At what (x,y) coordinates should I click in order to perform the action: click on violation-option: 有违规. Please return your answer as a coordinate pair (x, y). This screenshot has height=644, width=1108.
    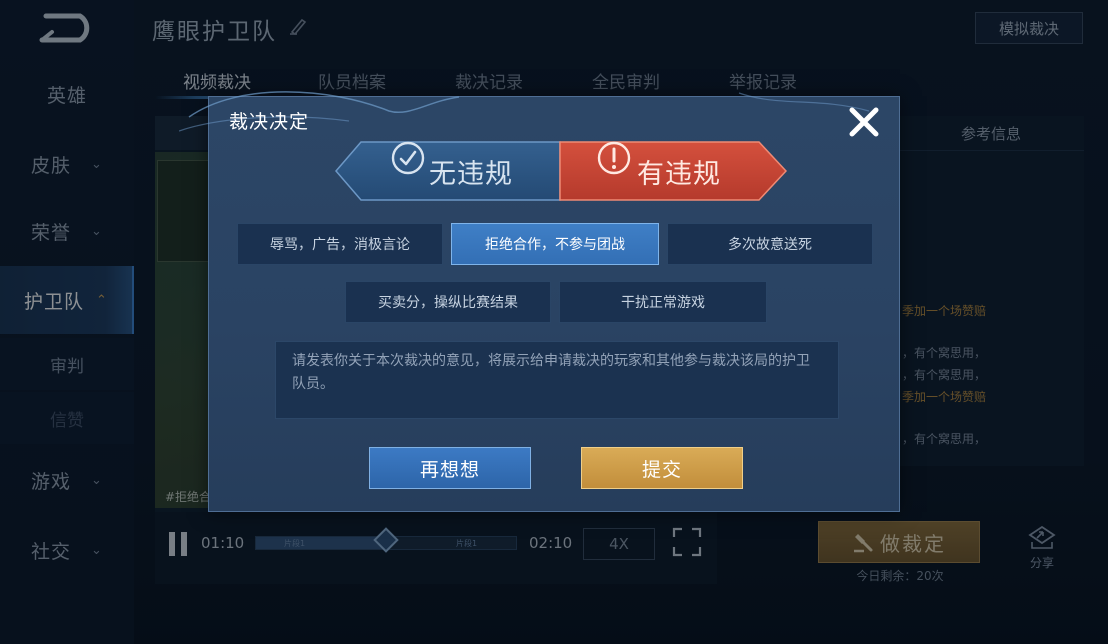
    Looking at the image, I should click on (673, 171).